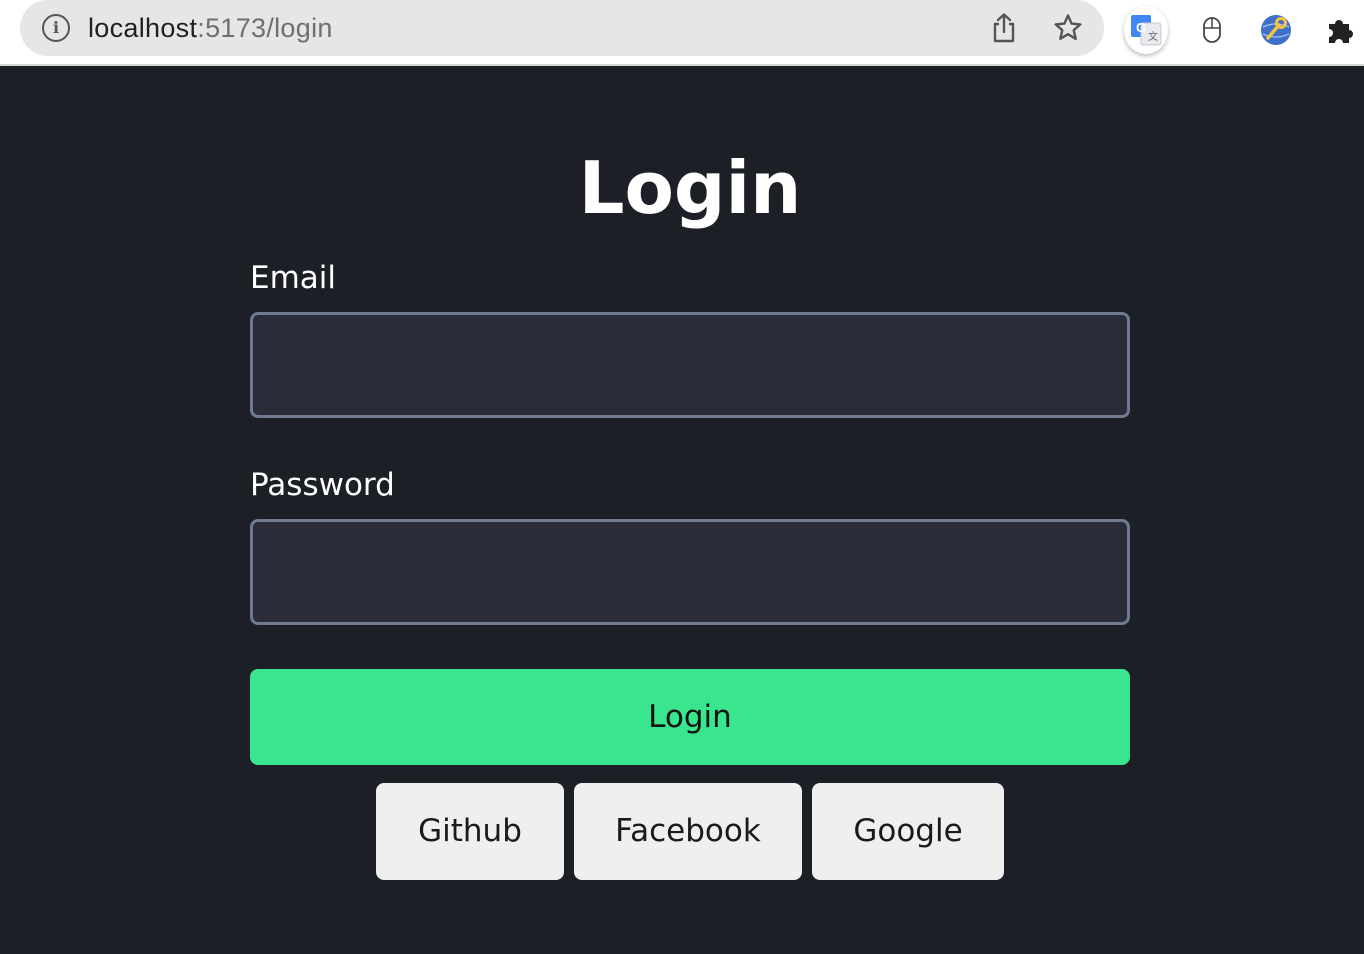 The width and height of the screenshot is (1364, 954). I want to click on url-host: localhost, so click(143, 28).